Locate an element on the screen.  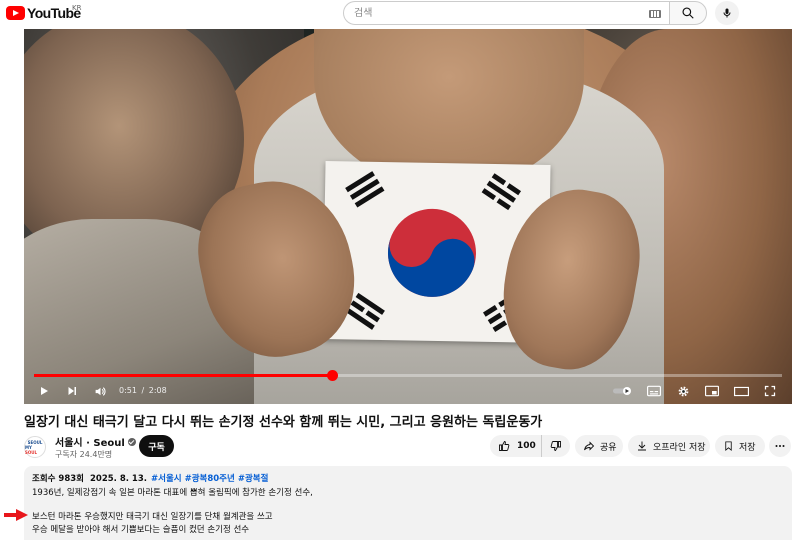
next-button is located at coordinates (72, 391).